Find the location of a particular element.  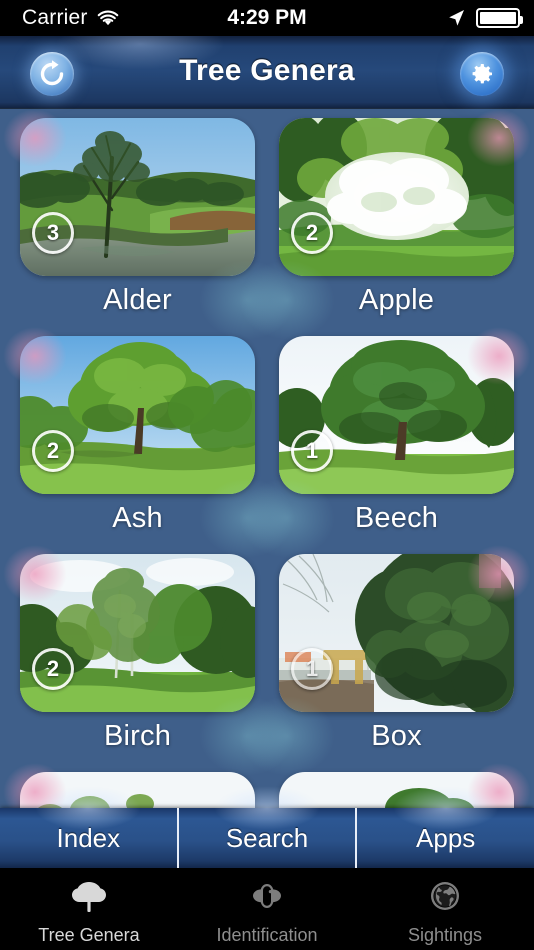

battery-full-icon is located at coordinates (499, 18).